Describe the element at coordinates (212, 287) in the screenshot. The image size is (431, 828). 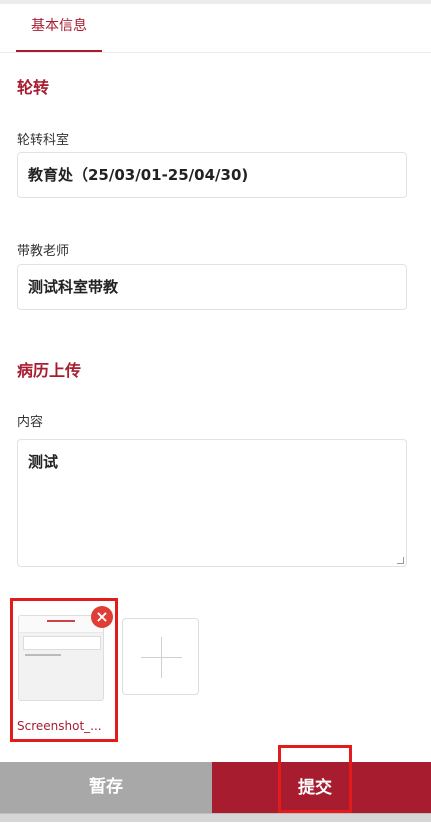
I see `teacher-field: 测试科室带教` at that location.